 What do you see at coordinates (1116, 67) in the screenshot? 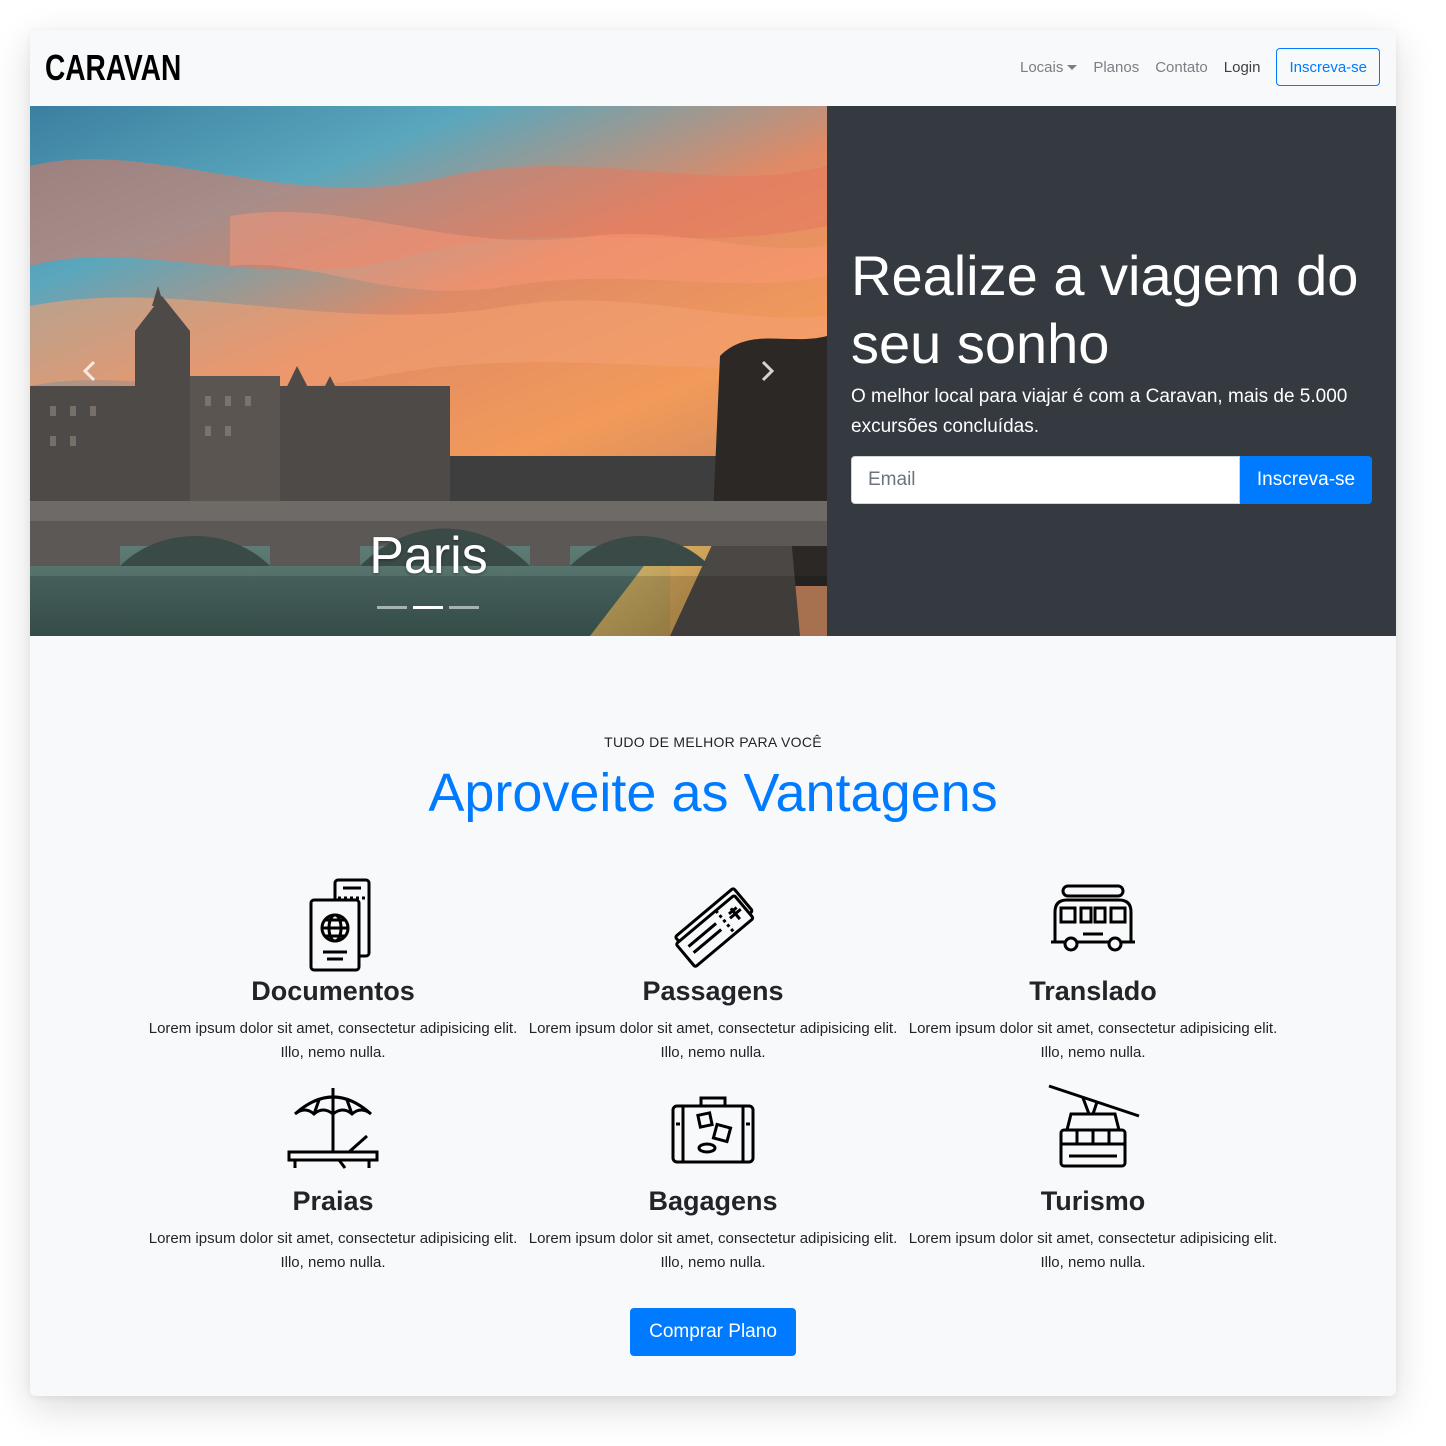
I see `nav-planos: Planos` at bounding box center [1116, 67].